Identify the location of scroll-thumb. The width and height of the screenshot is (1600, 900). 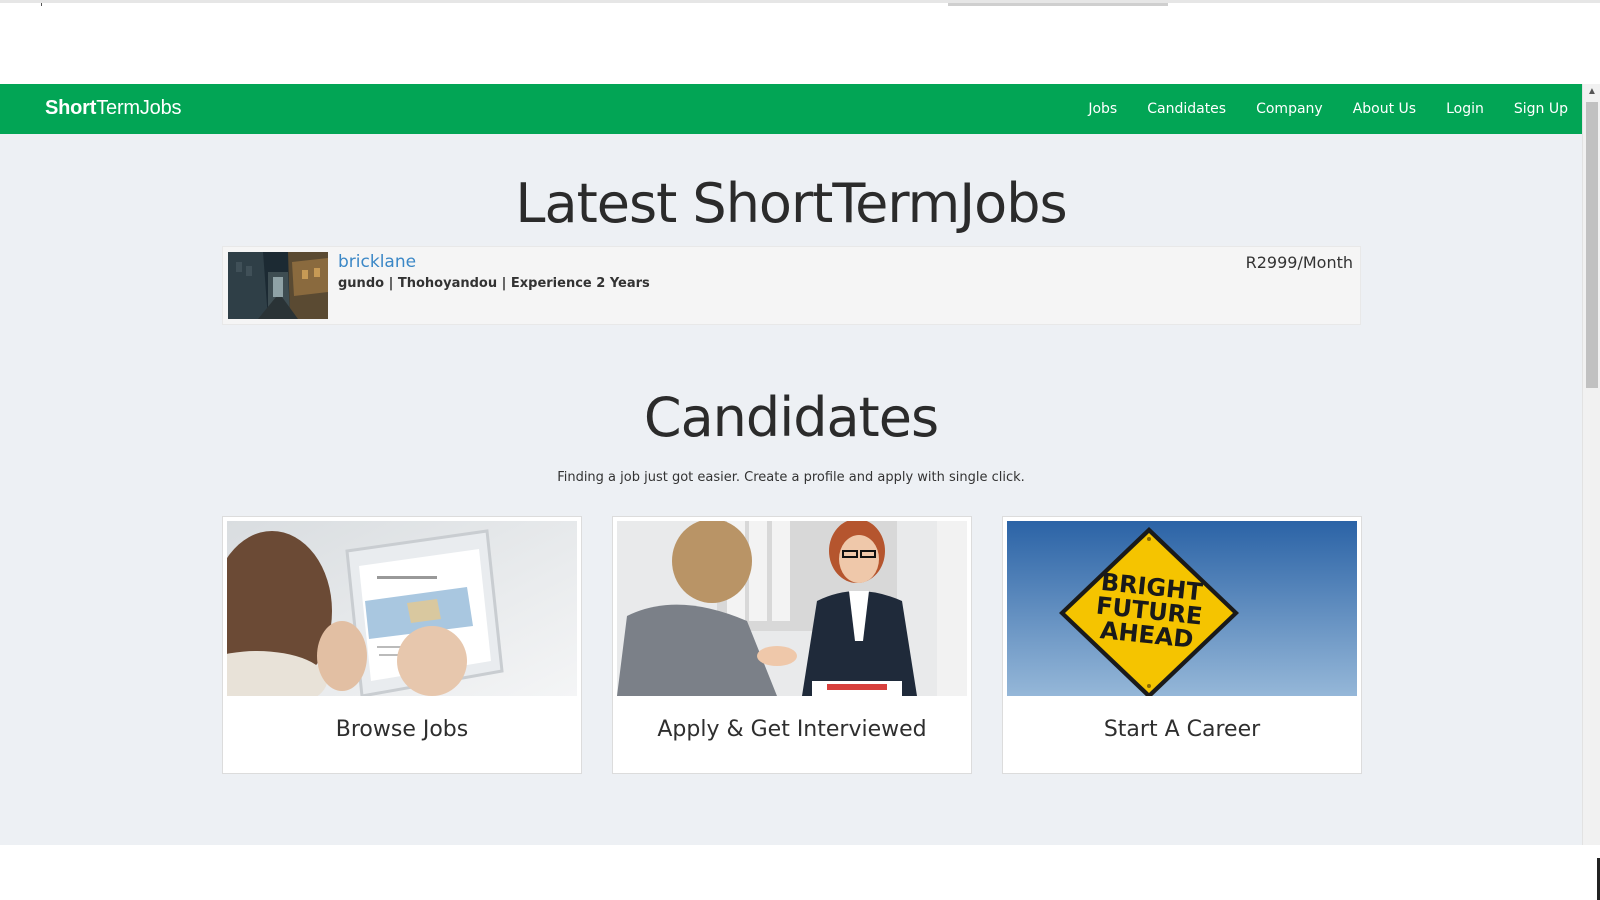
(1592, 245).